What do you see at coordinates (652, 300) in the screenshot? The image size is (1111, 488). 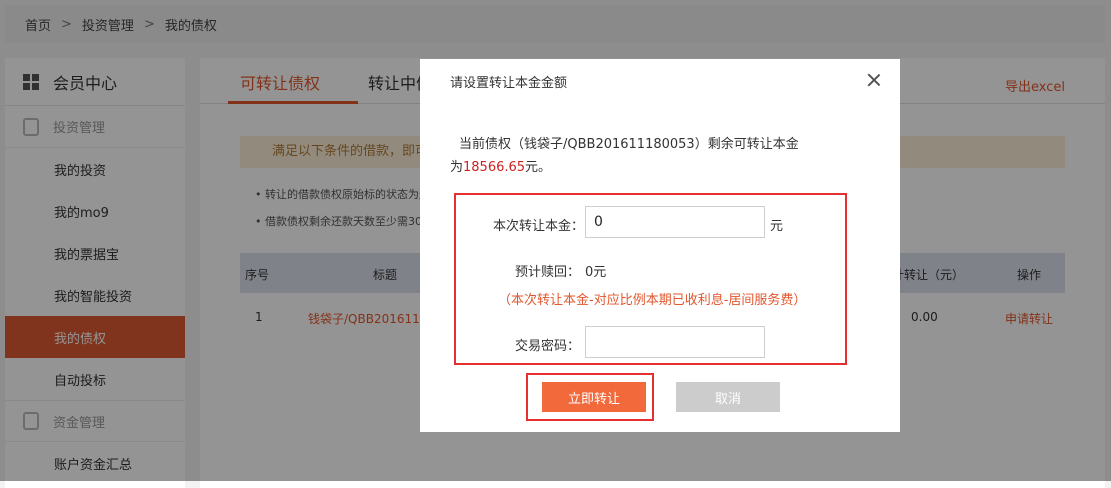 I see `formula-hint: （本次转让本金-对应比例本期已收利息-居间服务费）` at bounding box center [652, 300].